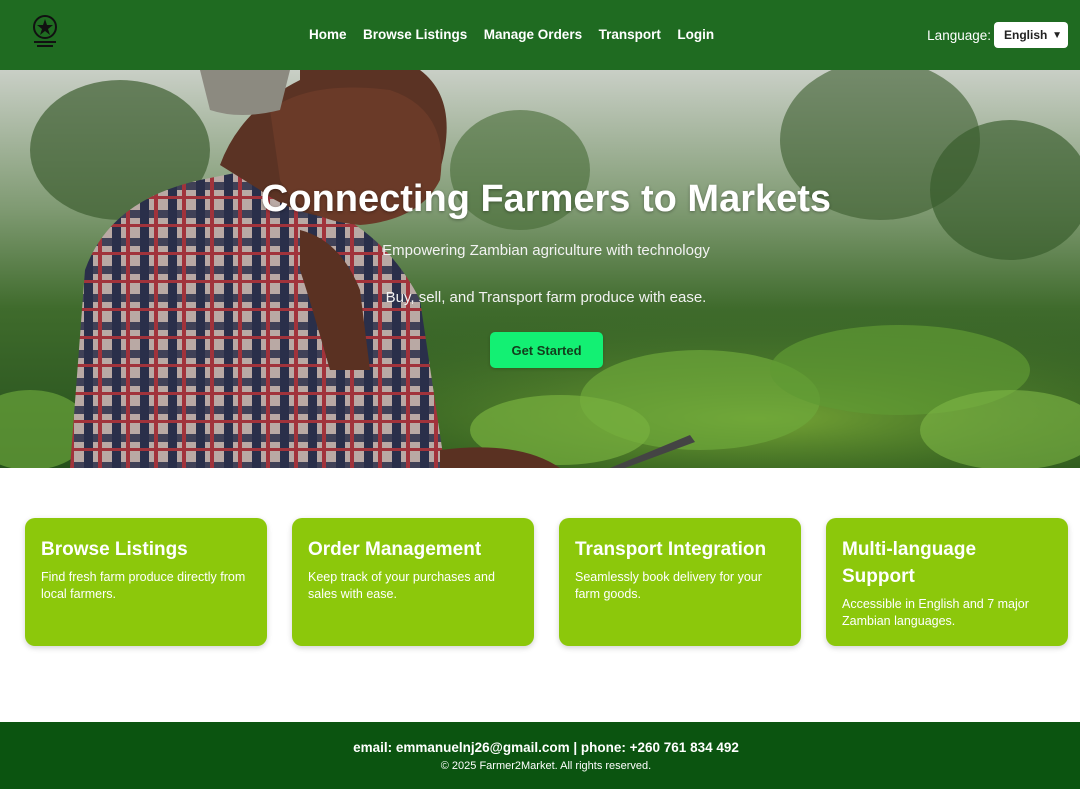 This screenshot has width=1080, height=789. Describe the element at coordinates (695, 34) in the screenshot. I see `nav-login: Login` at that location.